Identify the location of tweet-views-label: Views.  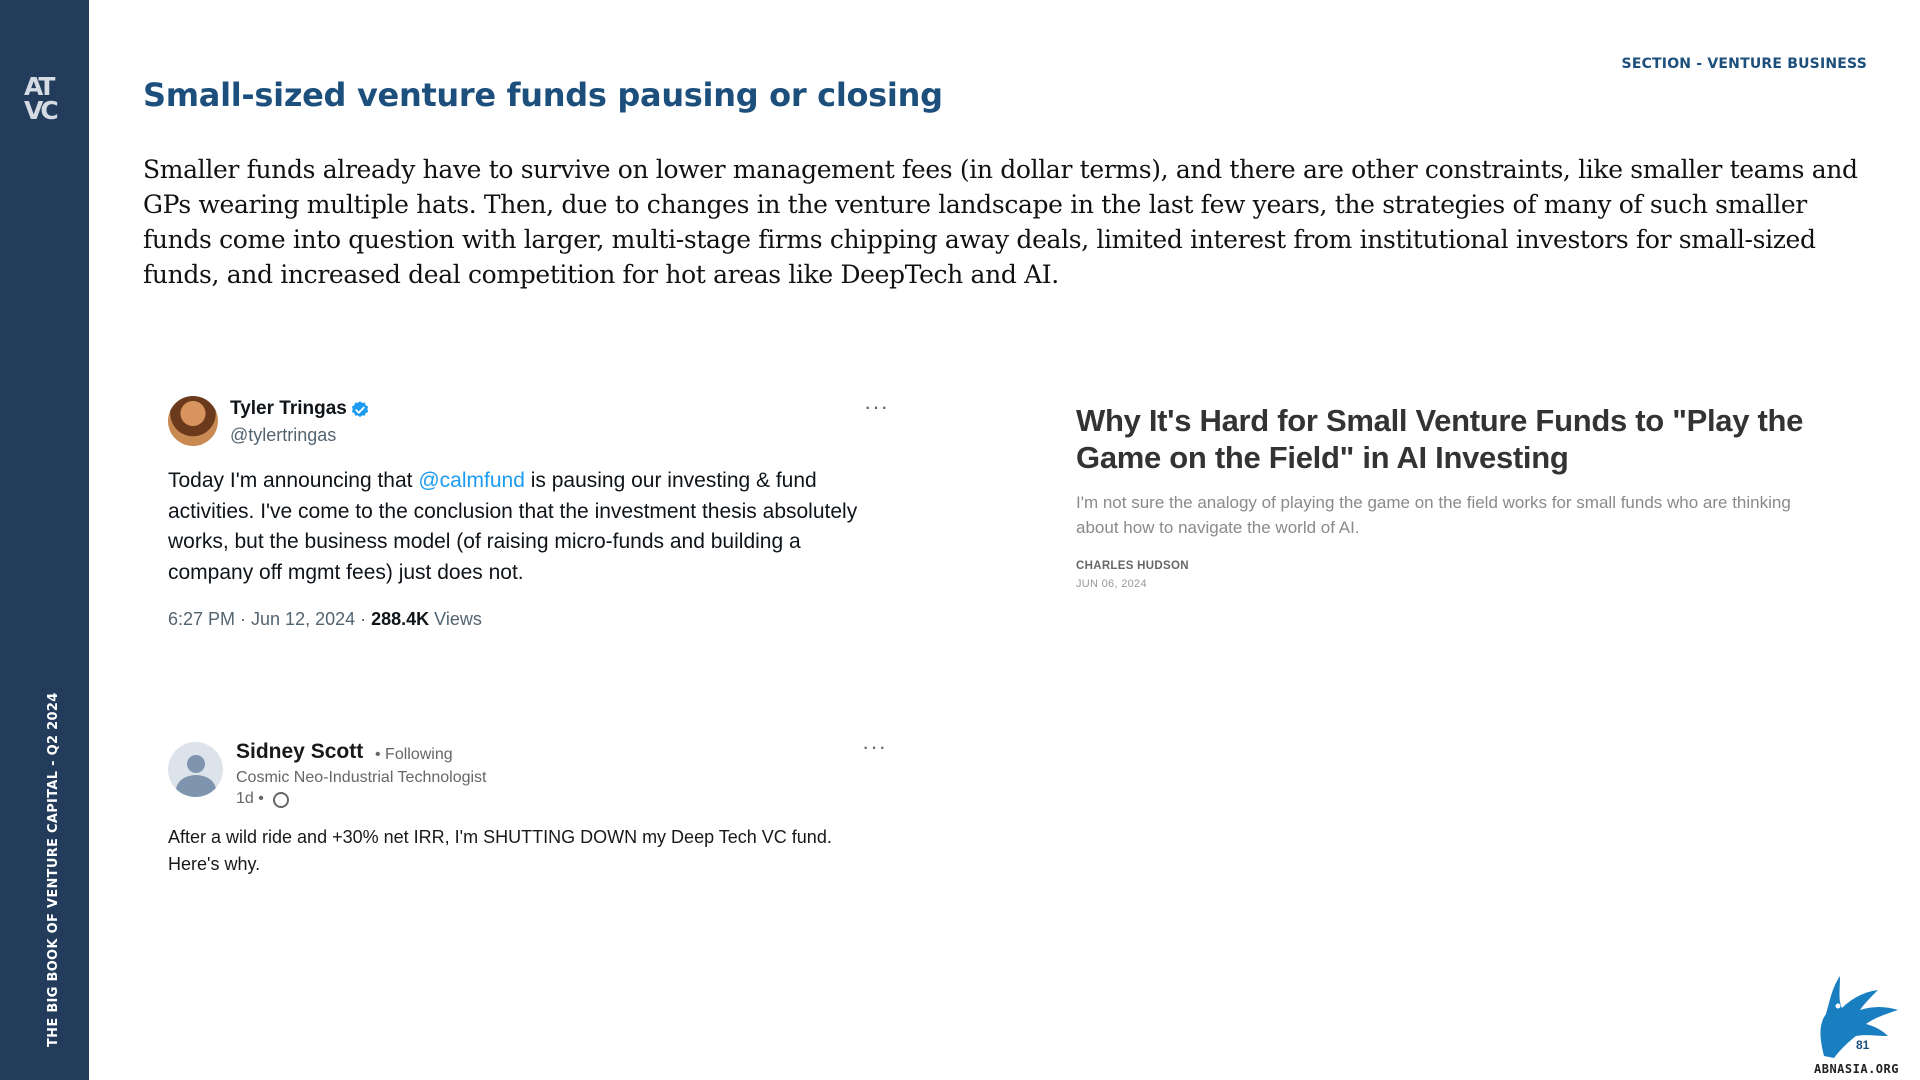
(455, 619).